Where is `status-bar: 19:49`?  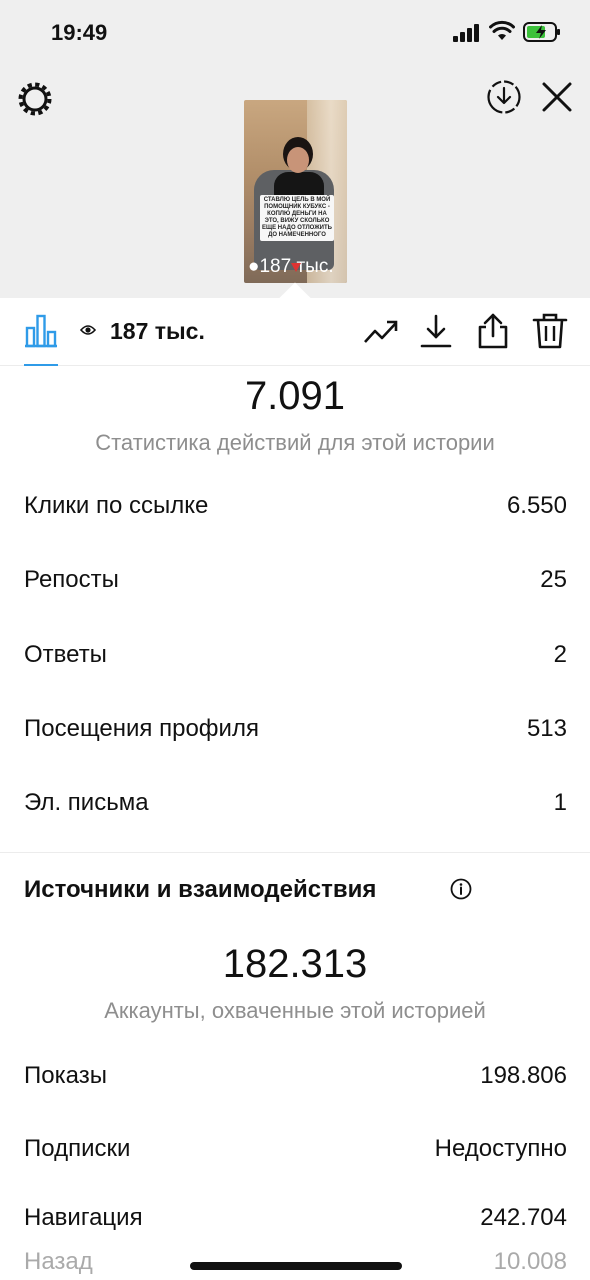 status-bar: 19:49 is located at coordinates (295, 32).